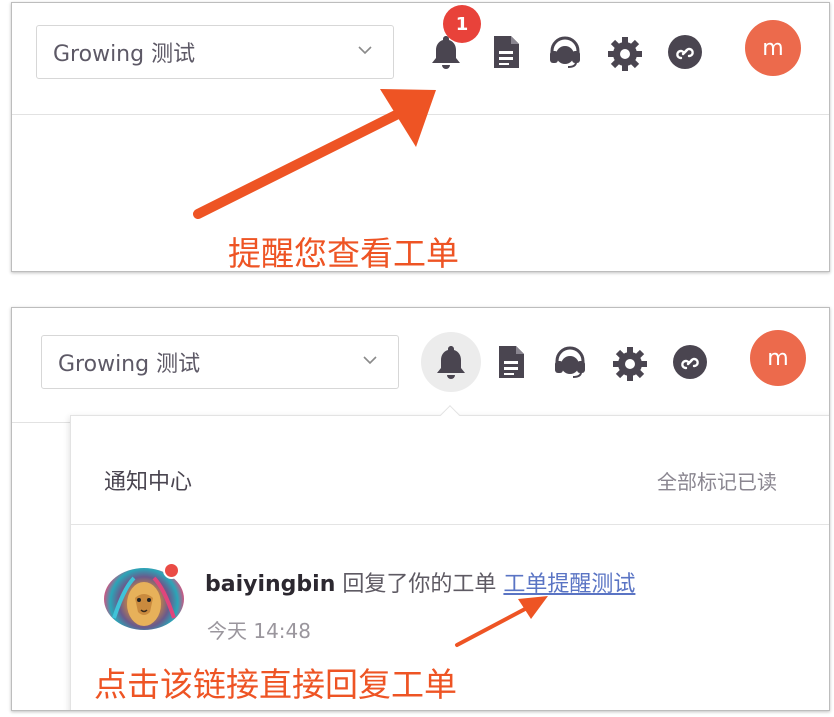 This screenshot has width=834, height=717. What do you see at coordinates (501, 621) in the screenshot?
I see `annotation-arrow-bottom` at bounding box center [501, 621].